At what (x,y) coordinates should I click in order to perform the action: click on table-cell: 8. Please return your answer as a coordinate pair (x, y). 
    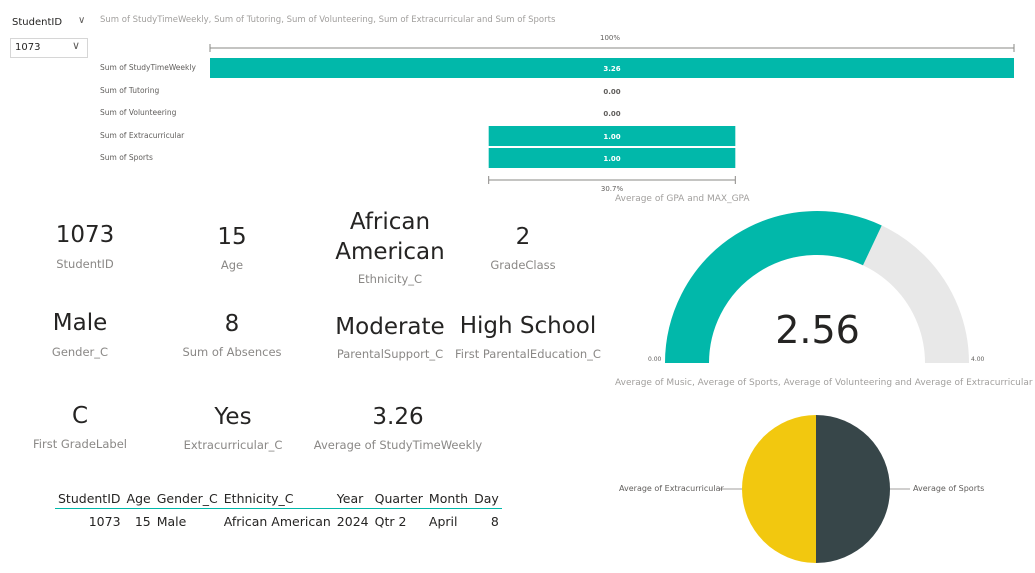
    Looking at the image, I should click on (494, 521).